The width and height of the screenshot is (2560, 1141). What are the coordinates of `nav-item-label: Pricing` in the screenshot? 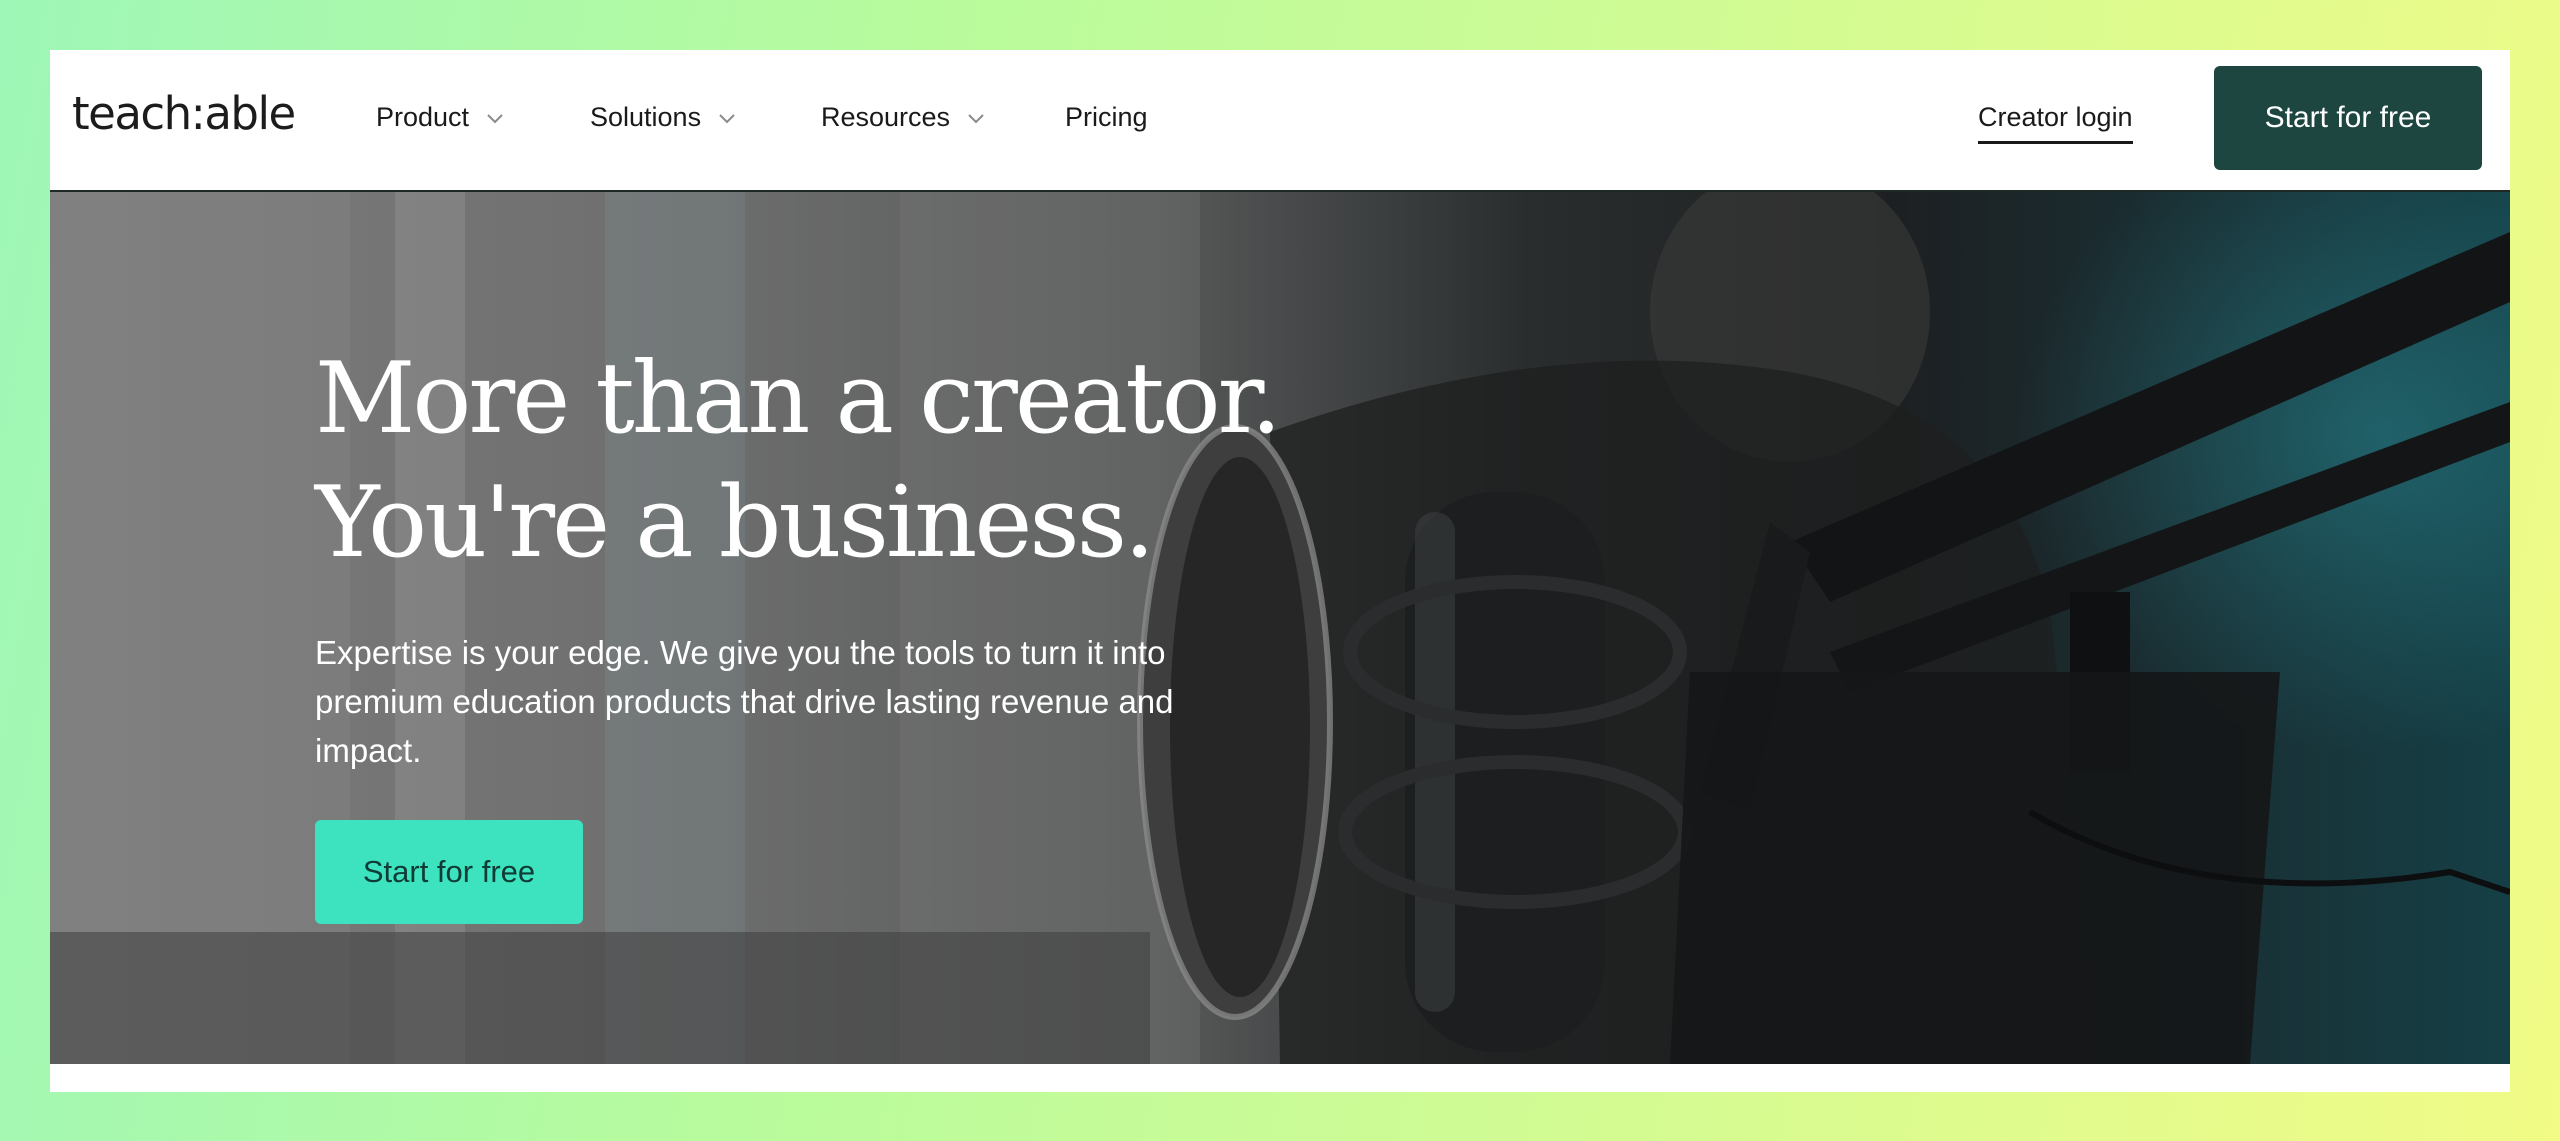 It's located at (1106, 117).